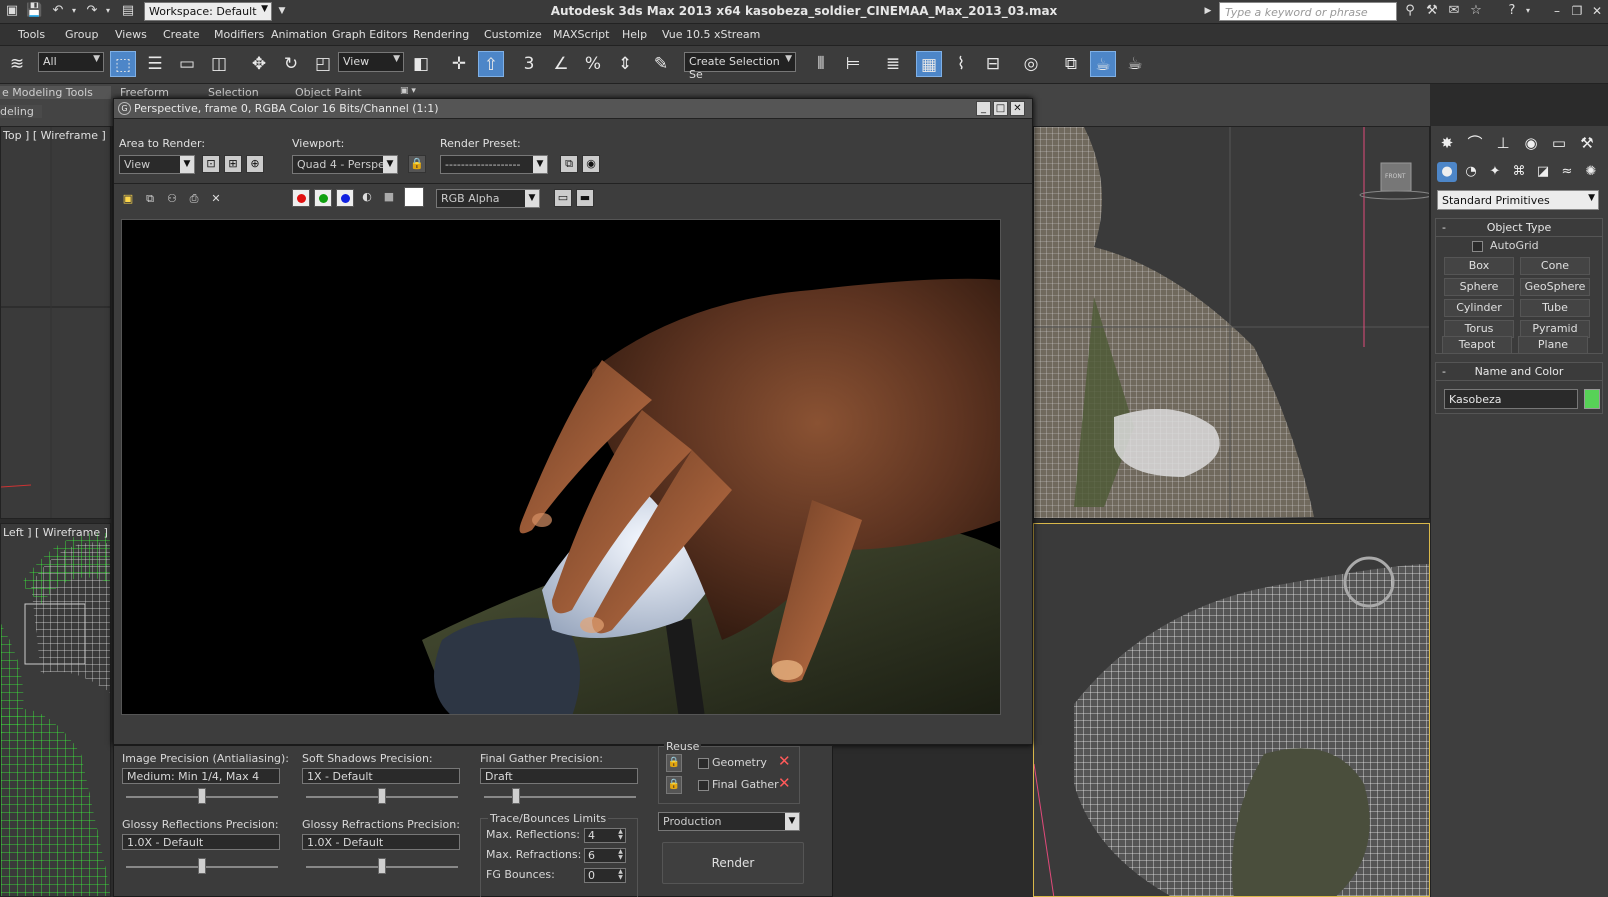  What do you see at coordinates (1495, 172) in the screenshot?
I see `lights-icon: ✦` at bounding box center [1495, 172].